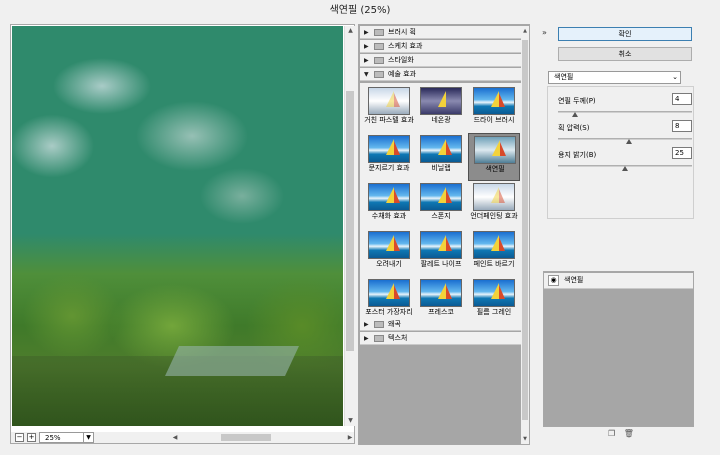 This screenshot has width=720, height=455. I want to click on filter-thumb-smudge-stick: 문지르기 효과, so click(389, 157).